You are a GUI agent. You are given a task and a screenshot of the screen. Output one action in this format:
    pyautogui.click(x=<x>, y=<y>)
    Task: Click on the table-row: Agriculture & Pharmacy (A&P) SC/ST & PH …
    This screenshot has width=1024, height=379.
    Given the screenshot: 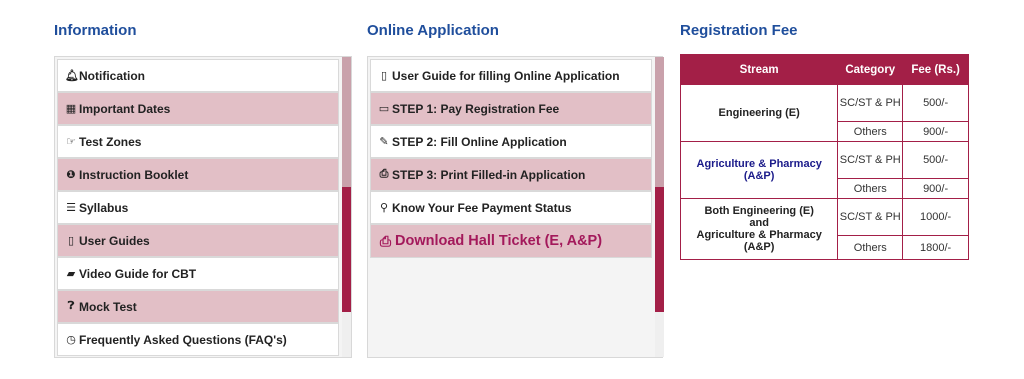 What is the action you would take?
    pyautogui.click(x=824, y=170)
    